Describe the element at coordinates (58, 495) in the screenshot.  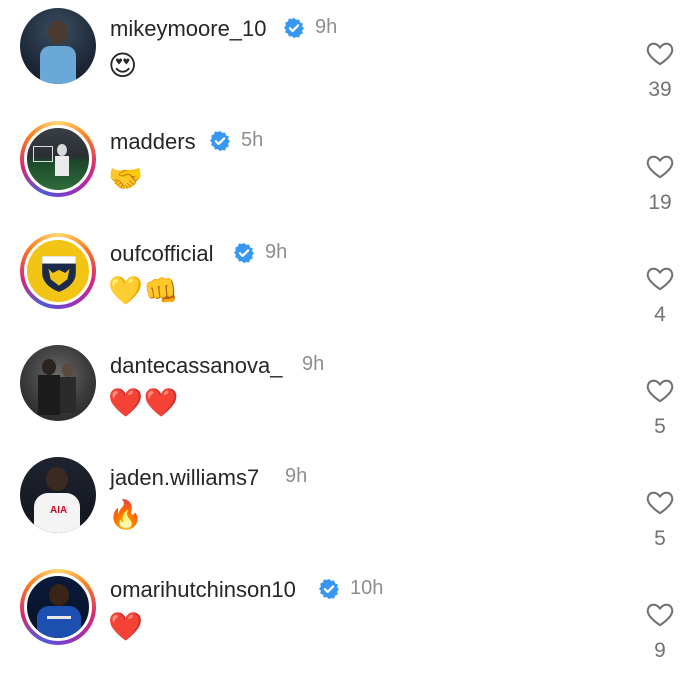
I see `avatar: AIA` at that location.